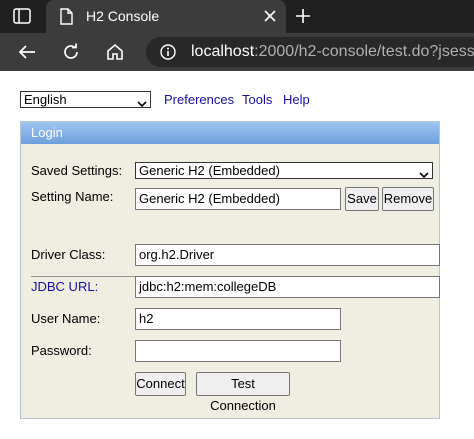 The image size is (474, 439). What do you see at coordinates (238, 351) in the screenshot?
I see `password-field` at bounding box center [238, 351].